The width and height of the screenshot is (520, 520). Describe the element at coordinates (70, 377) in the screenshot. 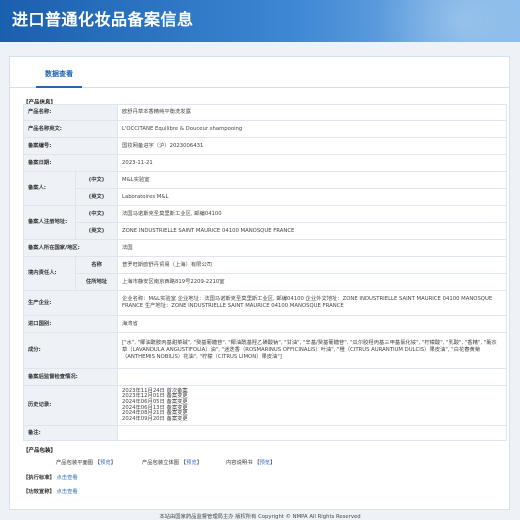

I see `field-label: 备案后监督检查情况:` at that location.